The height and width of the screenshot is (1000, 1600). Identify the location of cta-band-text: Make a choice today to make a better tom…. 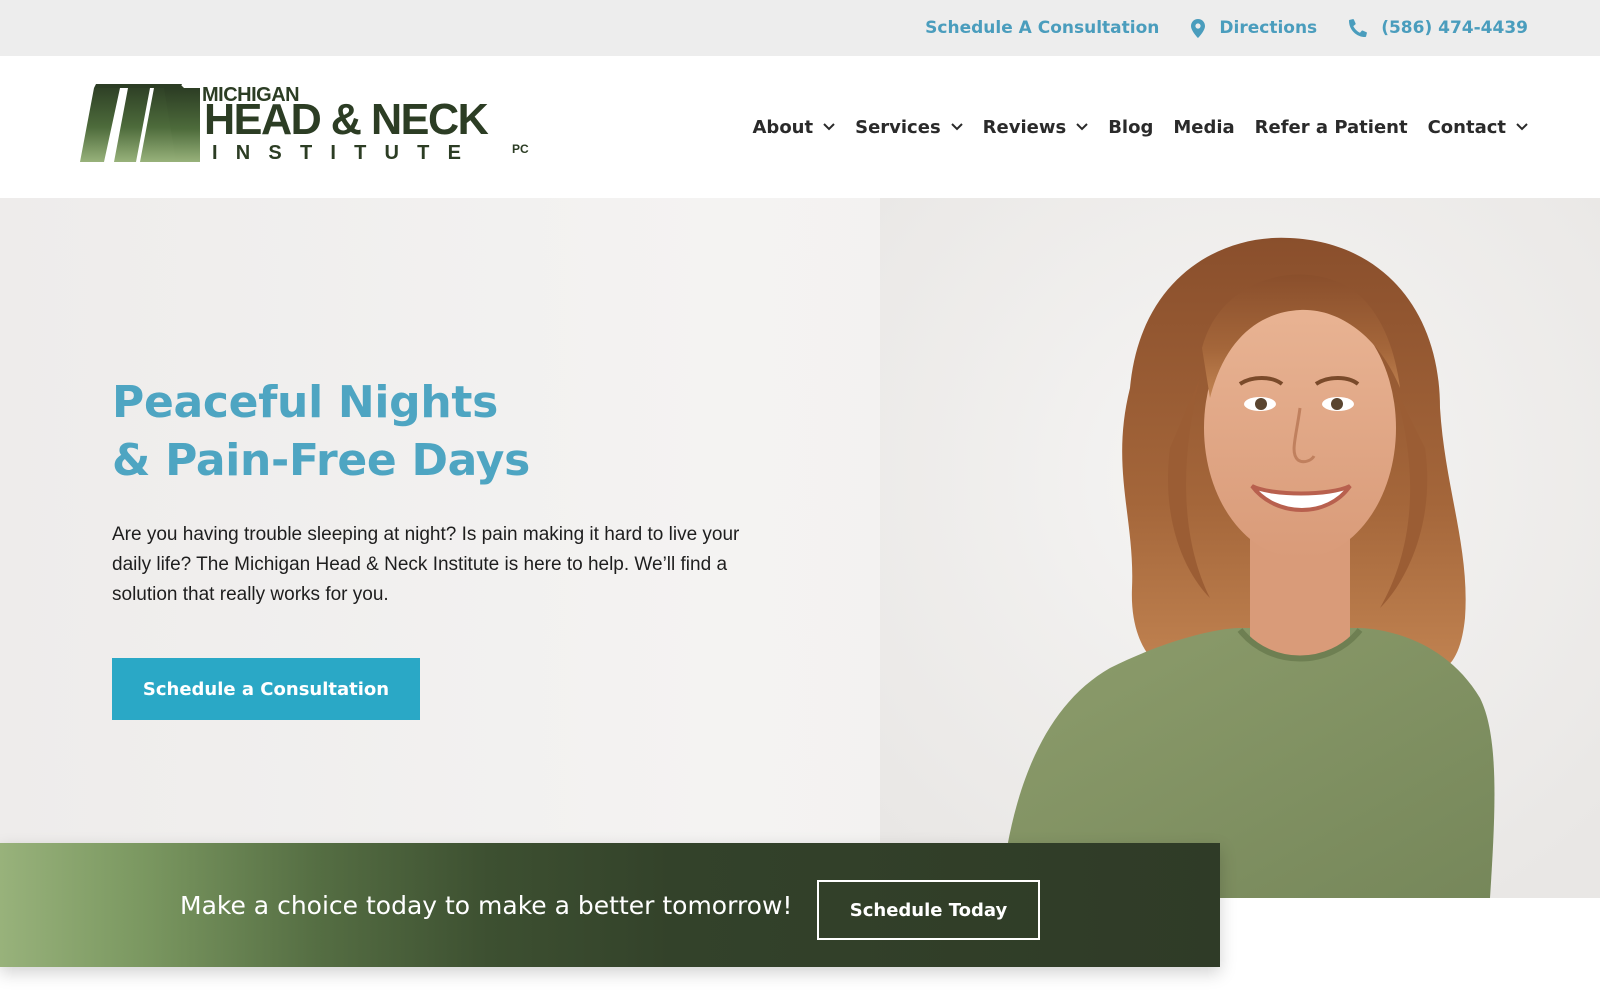
(486, 905).